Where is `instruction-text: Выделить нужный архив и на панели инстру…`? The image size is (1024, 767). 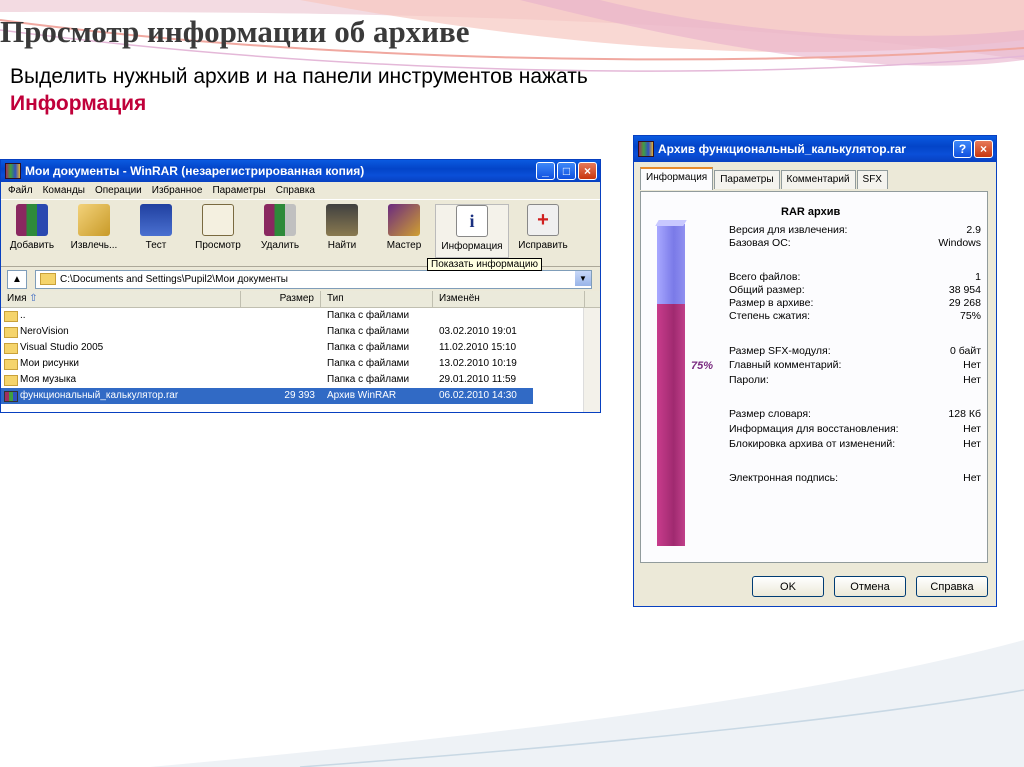 instruction-text: Выделить нужный архив и на панели инстру… is located at coordinates (299, 76).